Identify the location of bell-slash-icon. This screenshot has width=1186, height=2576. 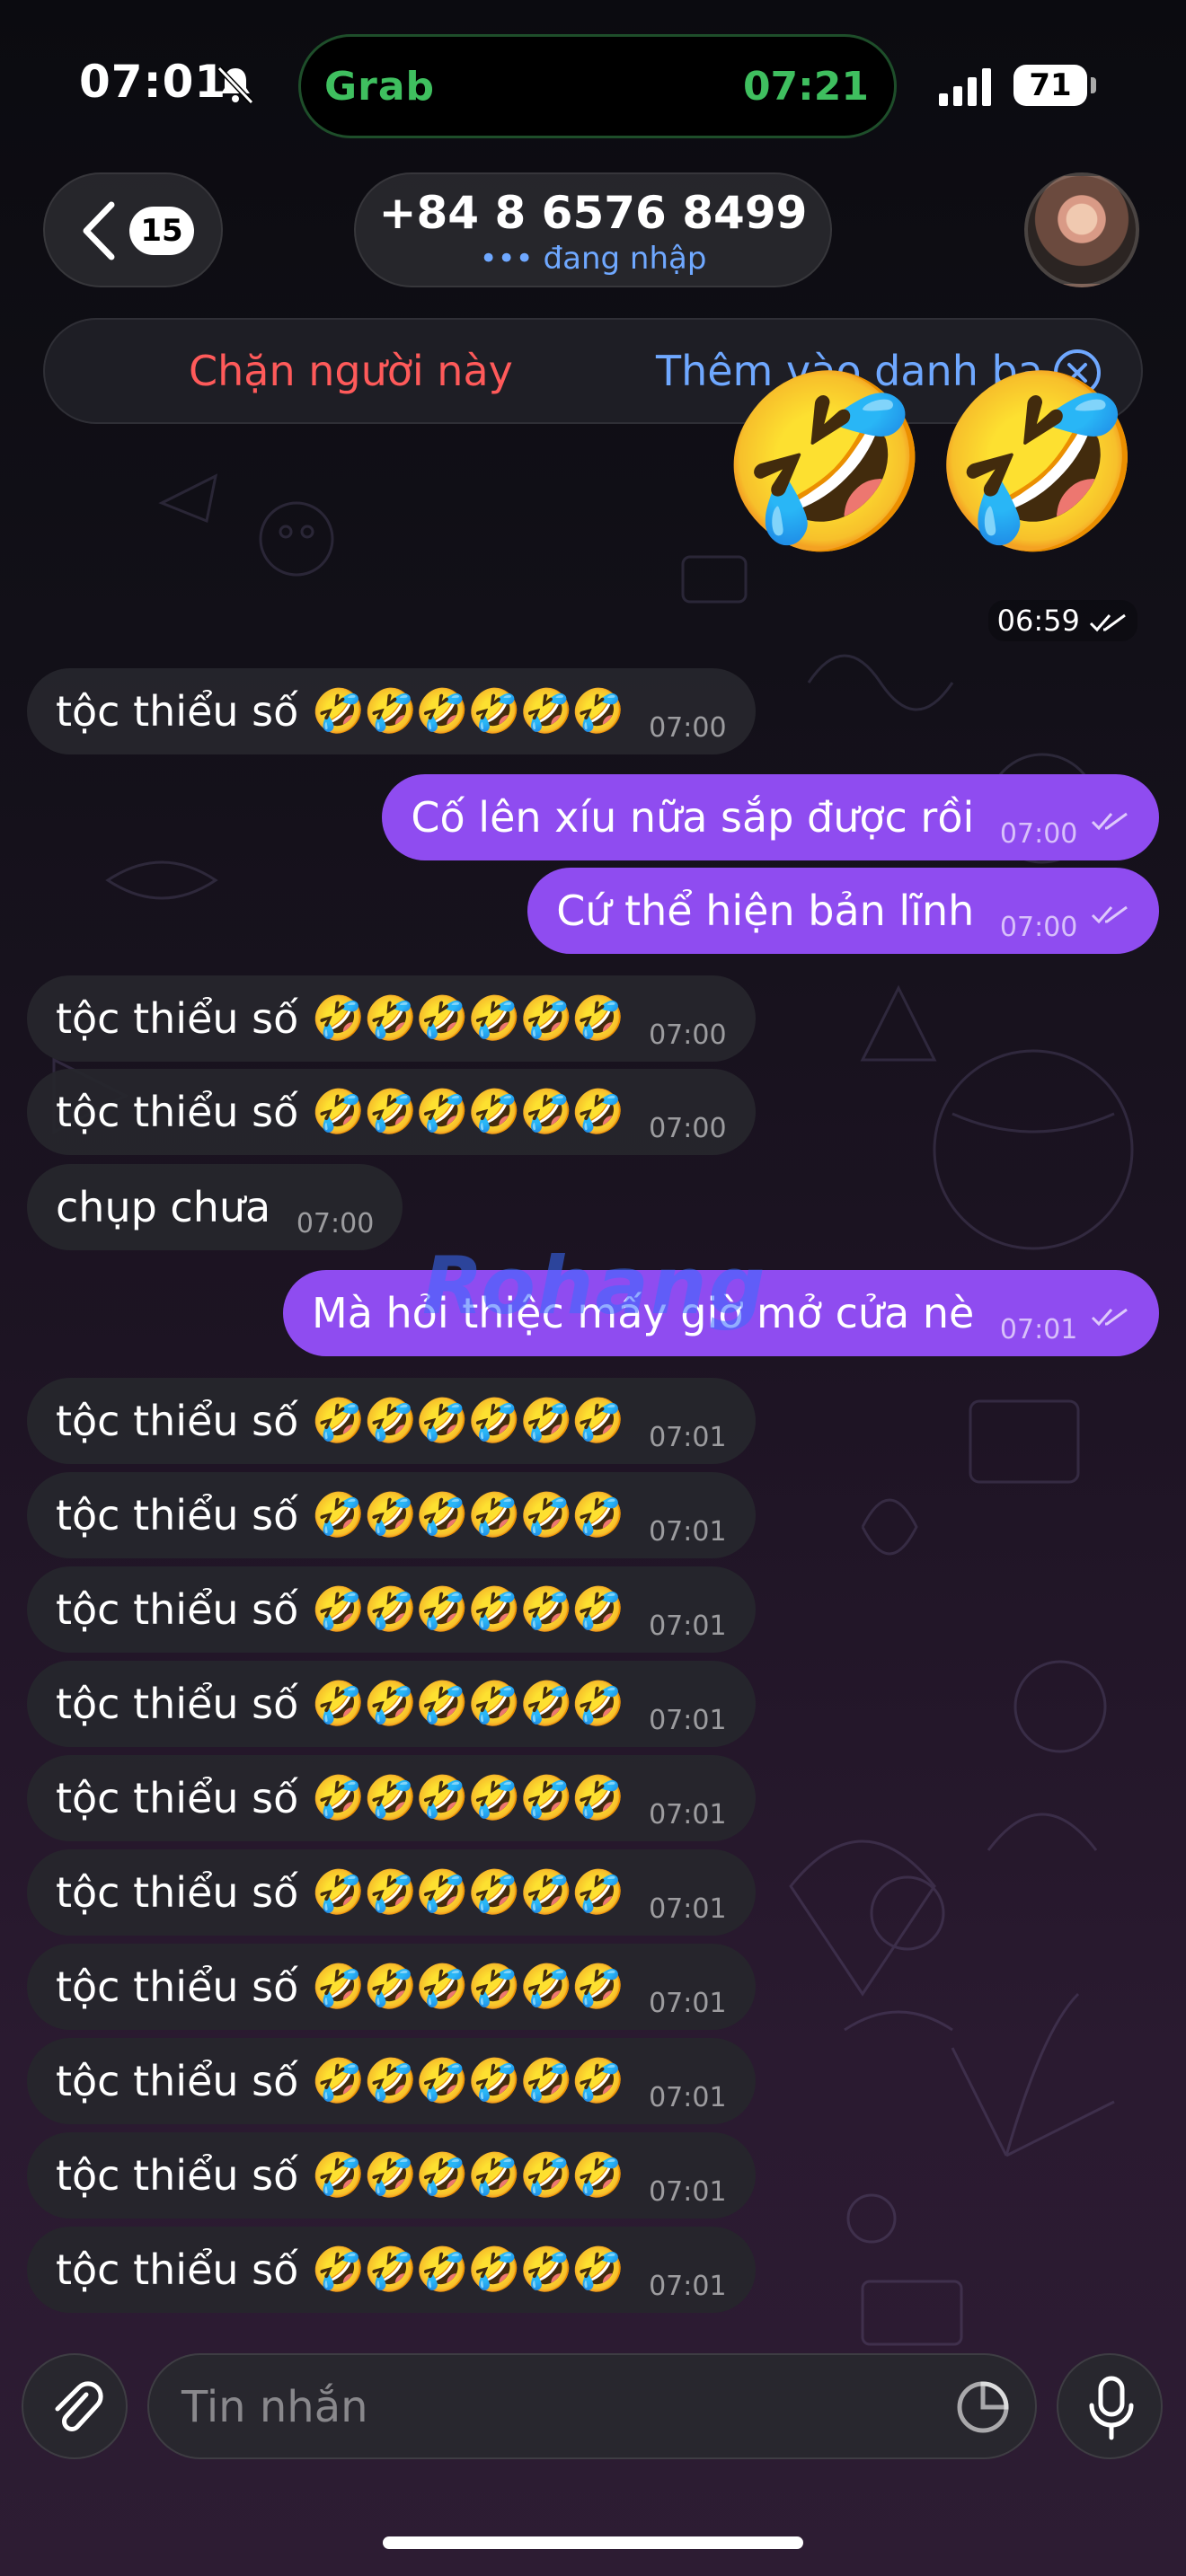
(235, 85).